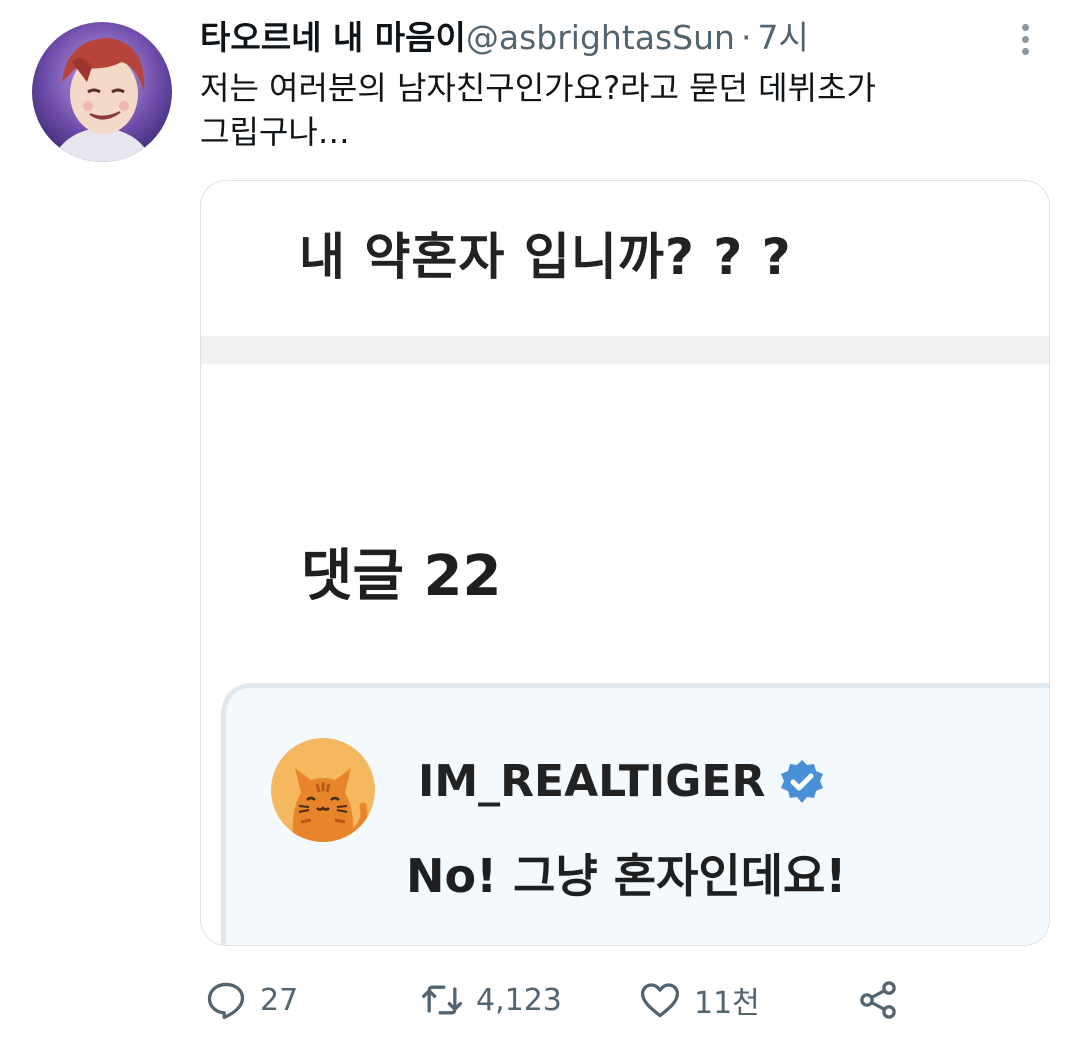  I want to click on comment-reply-text: No! 그냥 혼자인데요!, so click(626, 876).